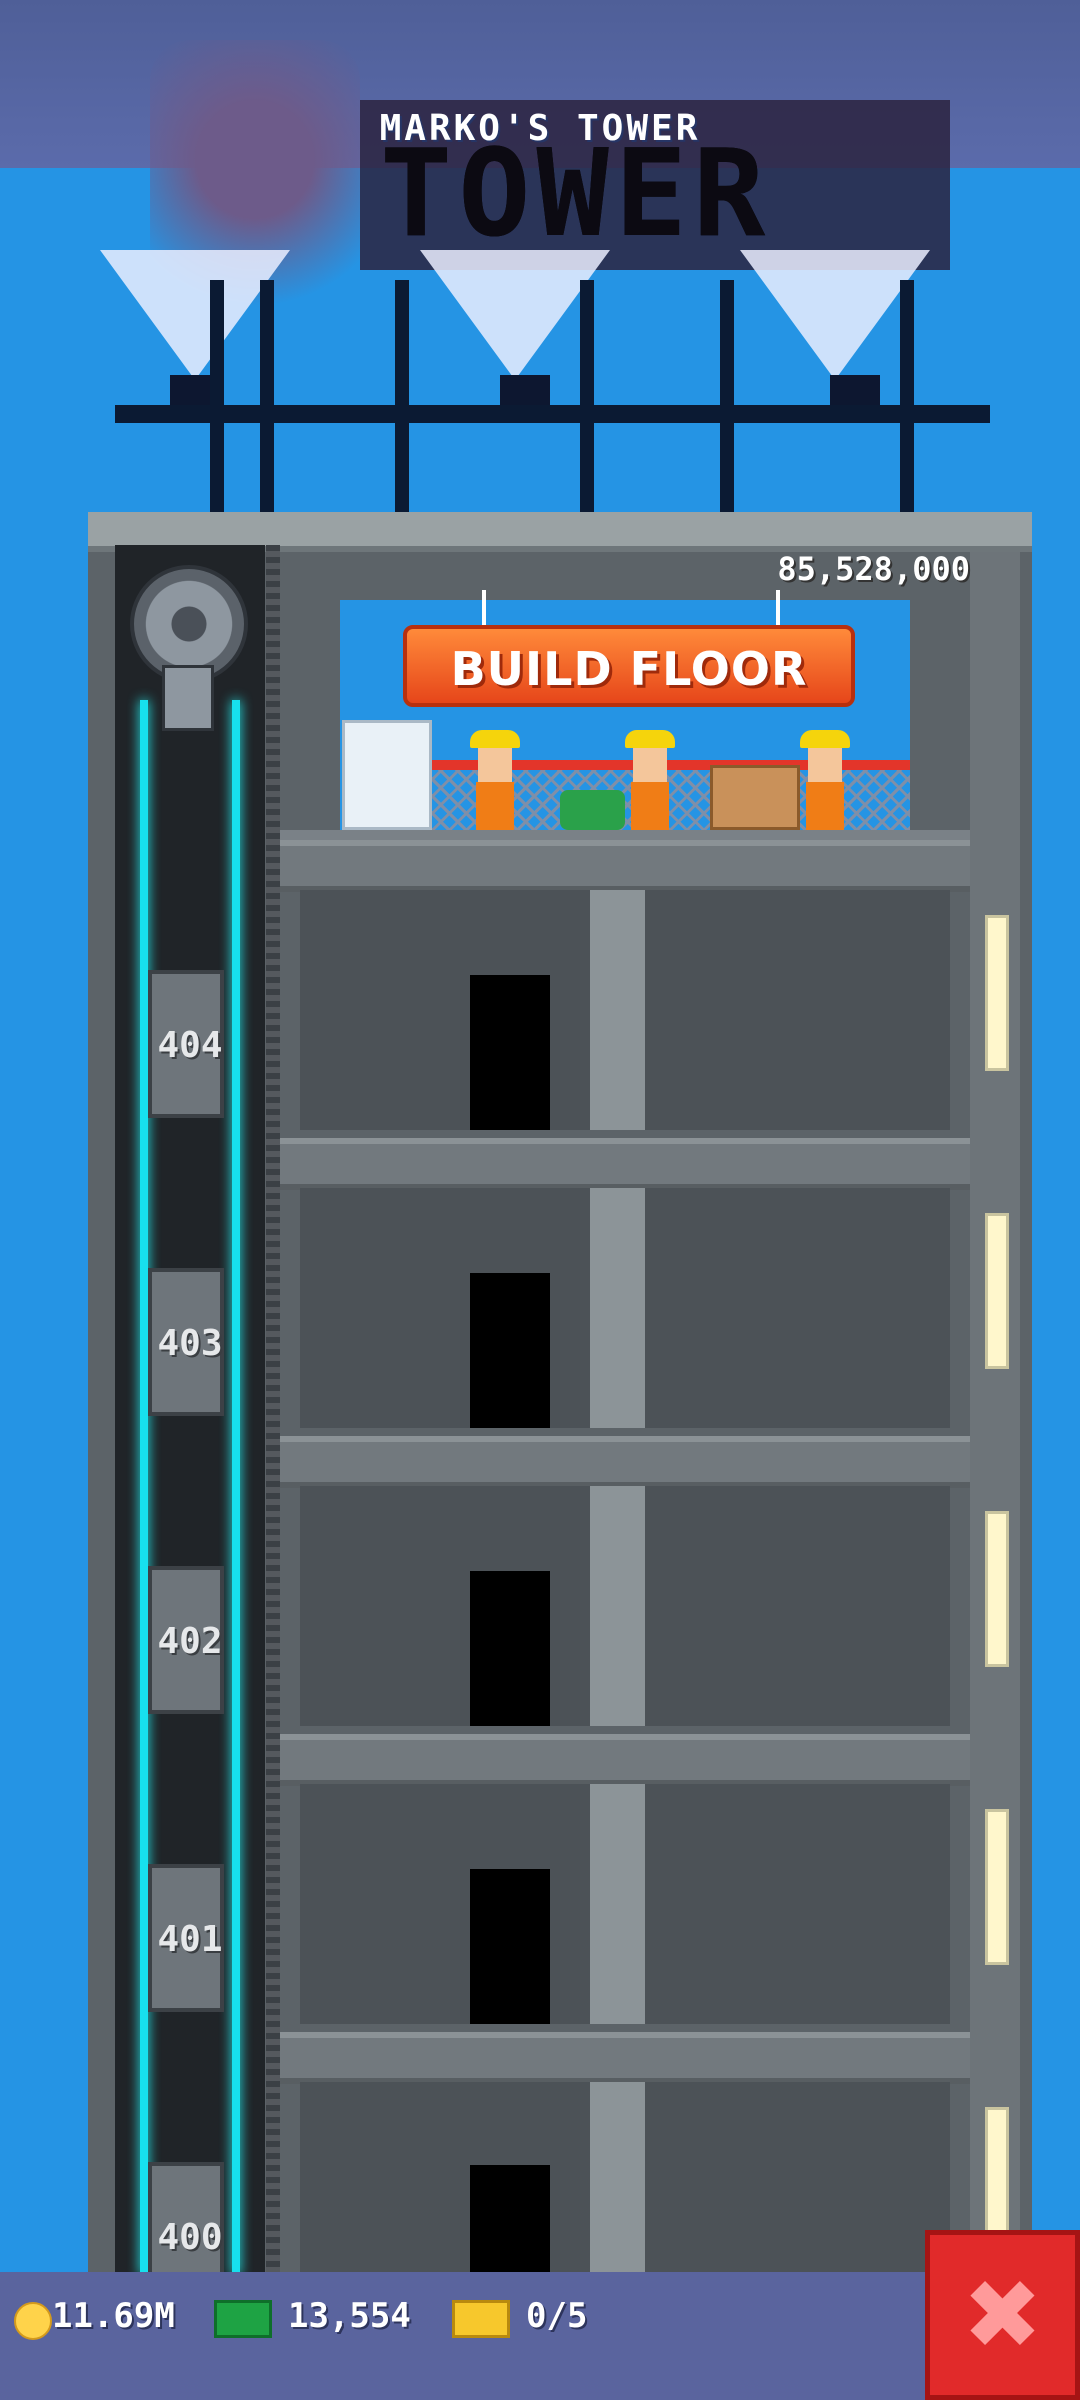 The height and width of the screenshot is (2400, 1080). What do you see at coordinates (190, 1641) in the screenshot?
I see `floor-number-label: 402` at bounding box center [190, 1641].